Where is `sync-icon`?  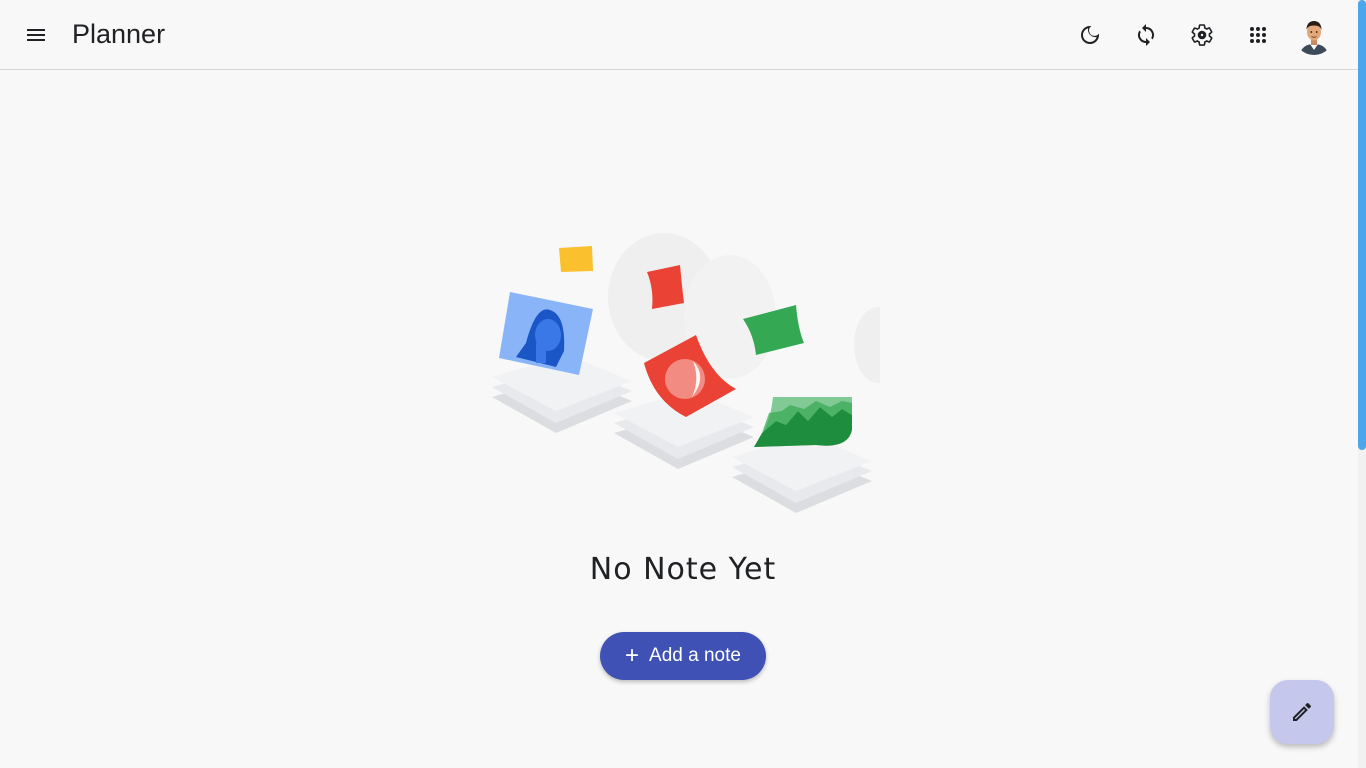
sync-icon is located at coordinates (1146, 35).